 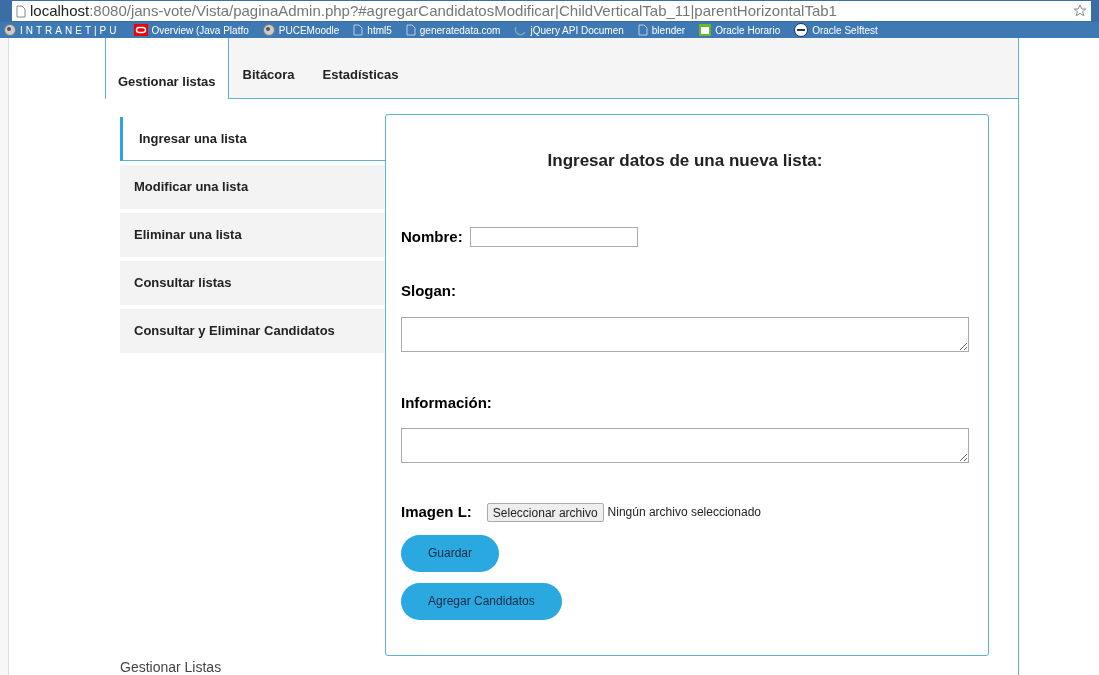 What do you see at coordinates (252, 283) in the screenshot?
I see `side-tab: Consultar listas` at bounding box center [252, 283].